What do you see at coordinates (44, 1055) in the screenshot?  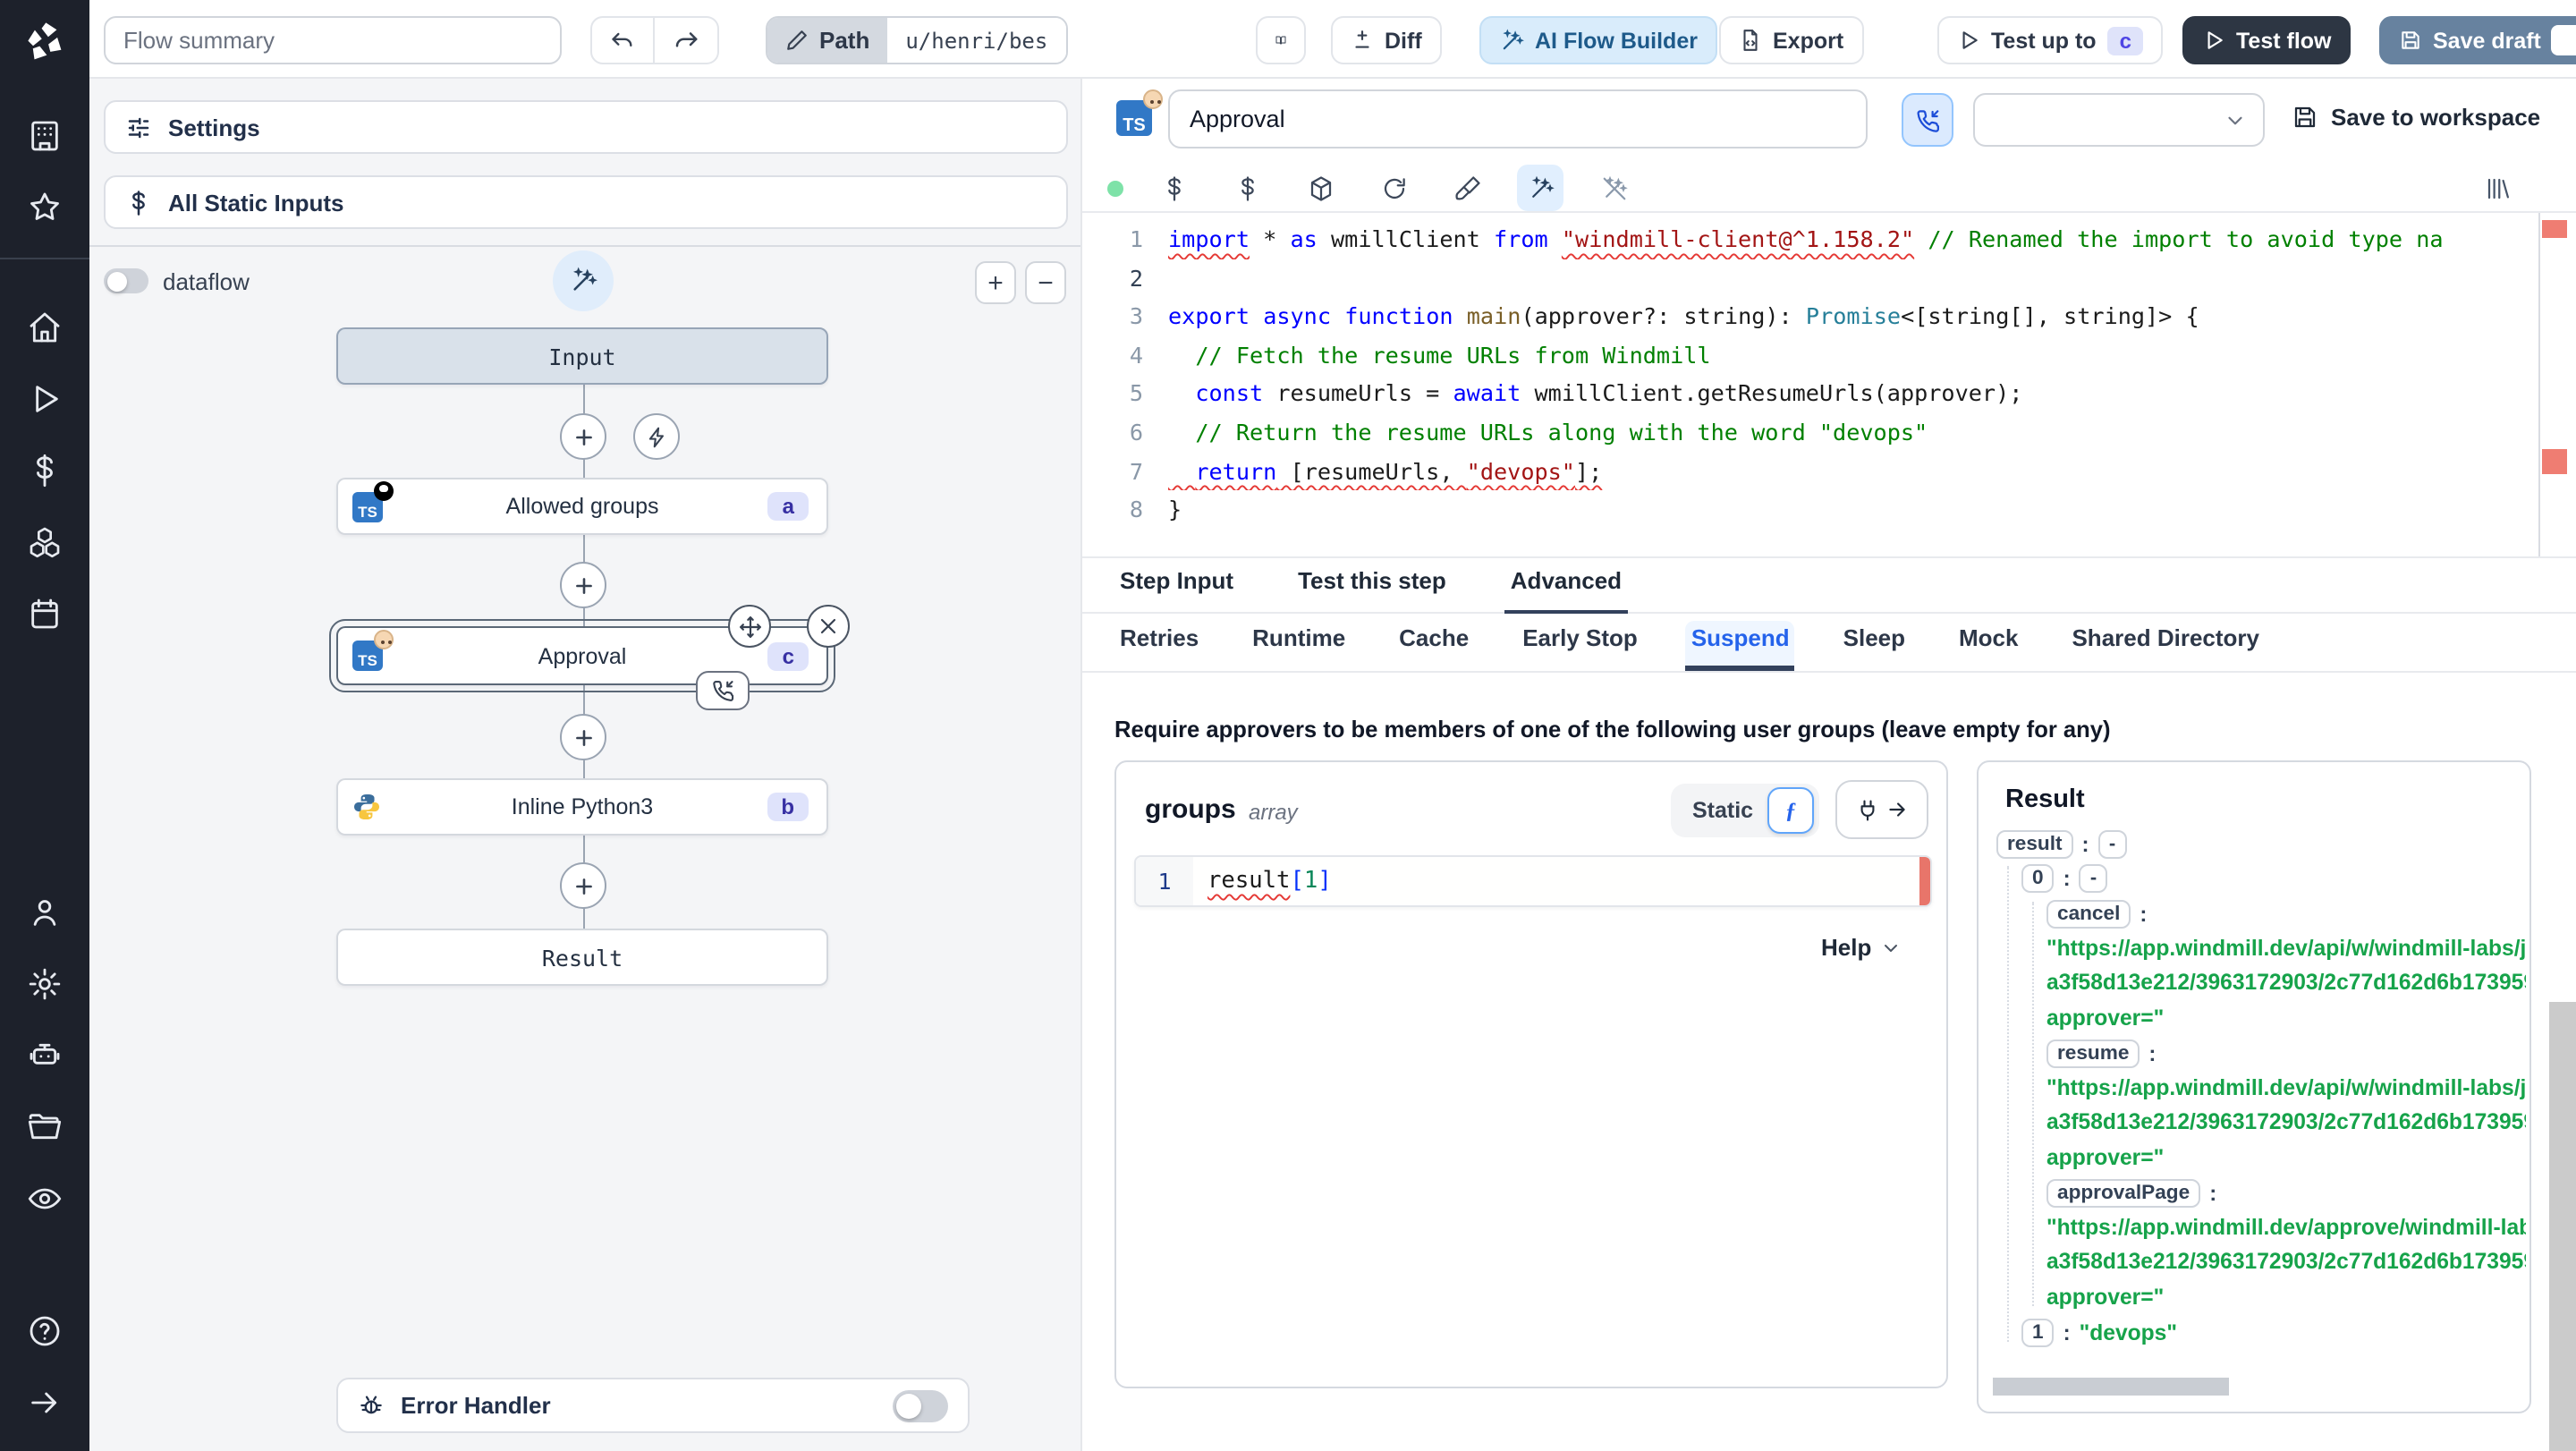 I see `workers-robot-icon` at bounding box center [44, 1055].